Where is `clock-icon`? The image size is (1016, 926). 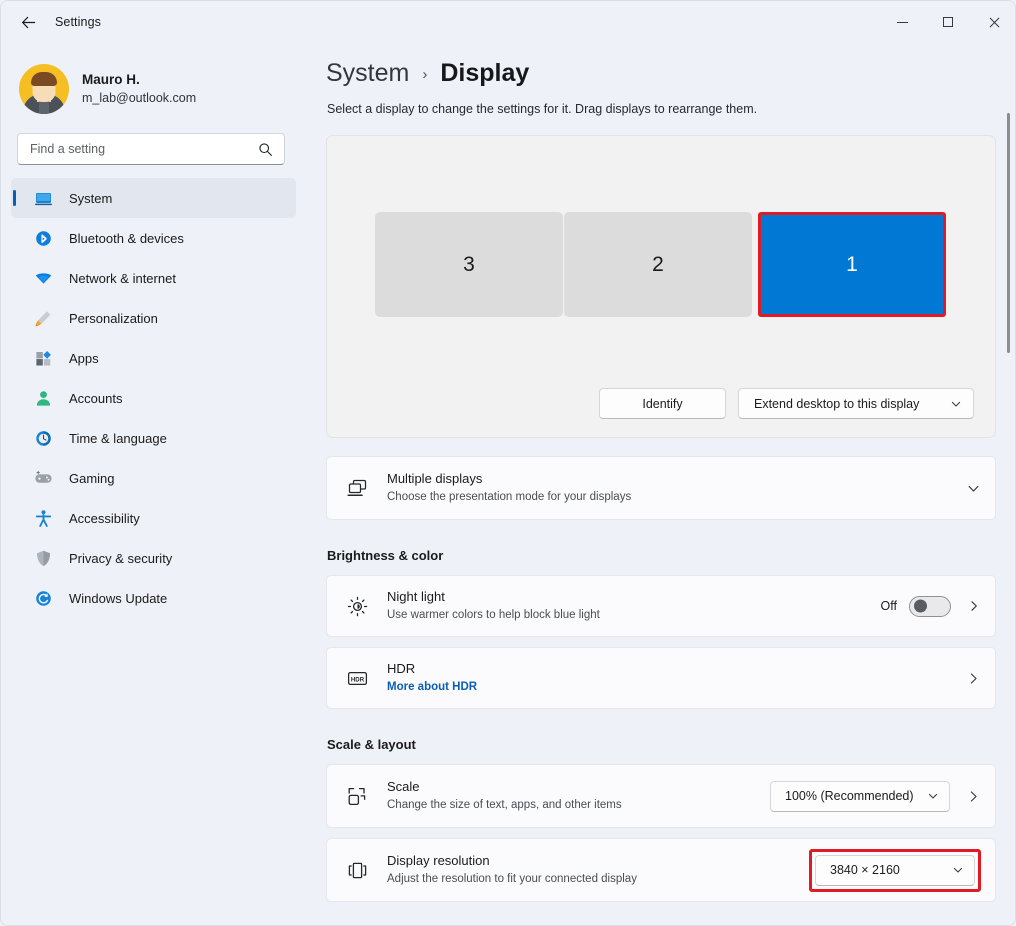
clock-icon is located at coordinates (43, 438).